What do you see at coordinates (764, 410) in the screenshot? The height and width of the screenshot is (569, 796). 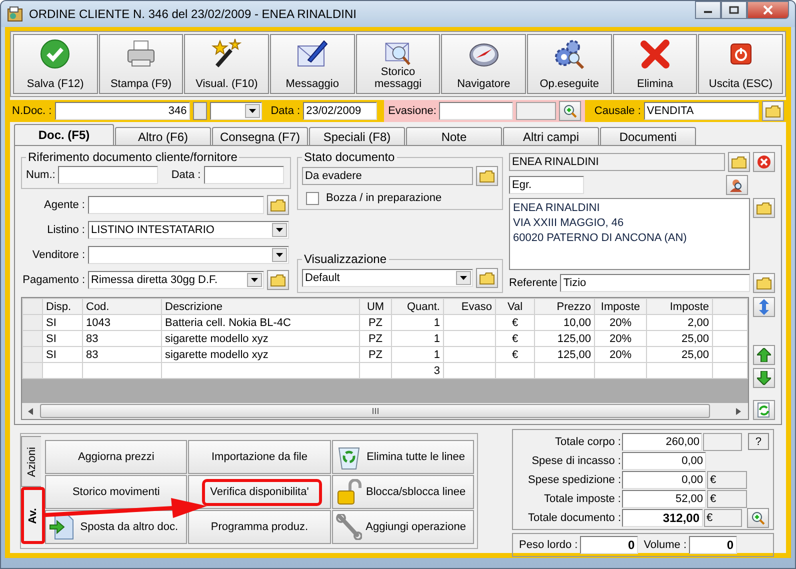 I see `refresh-button` at bounding box center [764, 410].